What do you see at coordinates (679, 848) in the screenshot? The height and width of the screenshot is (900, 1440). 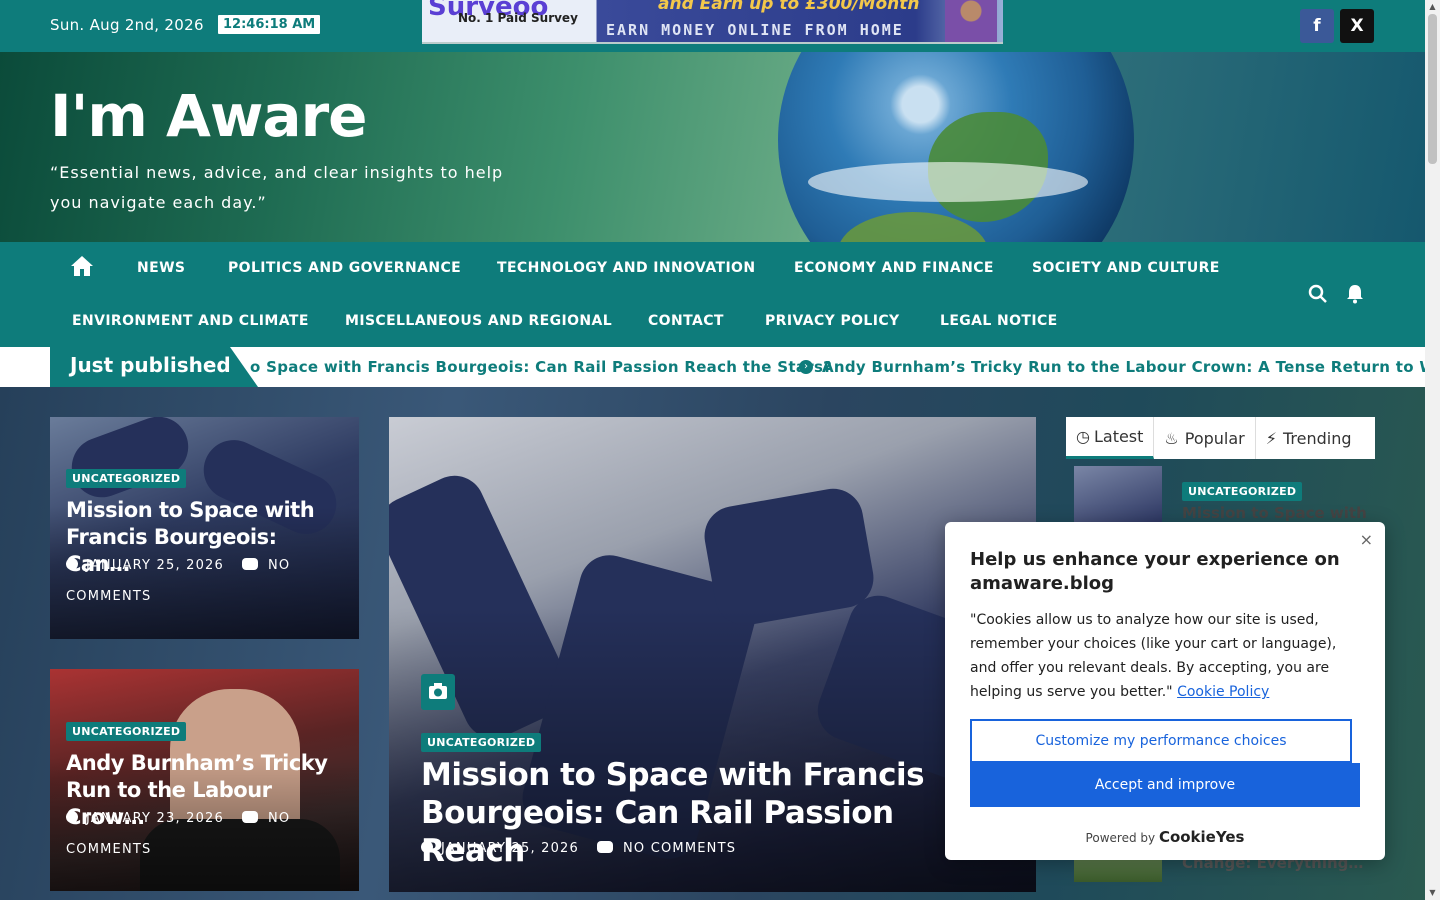 I see `post-comments: NO COMMENTS` at bounding box center [679, 848].